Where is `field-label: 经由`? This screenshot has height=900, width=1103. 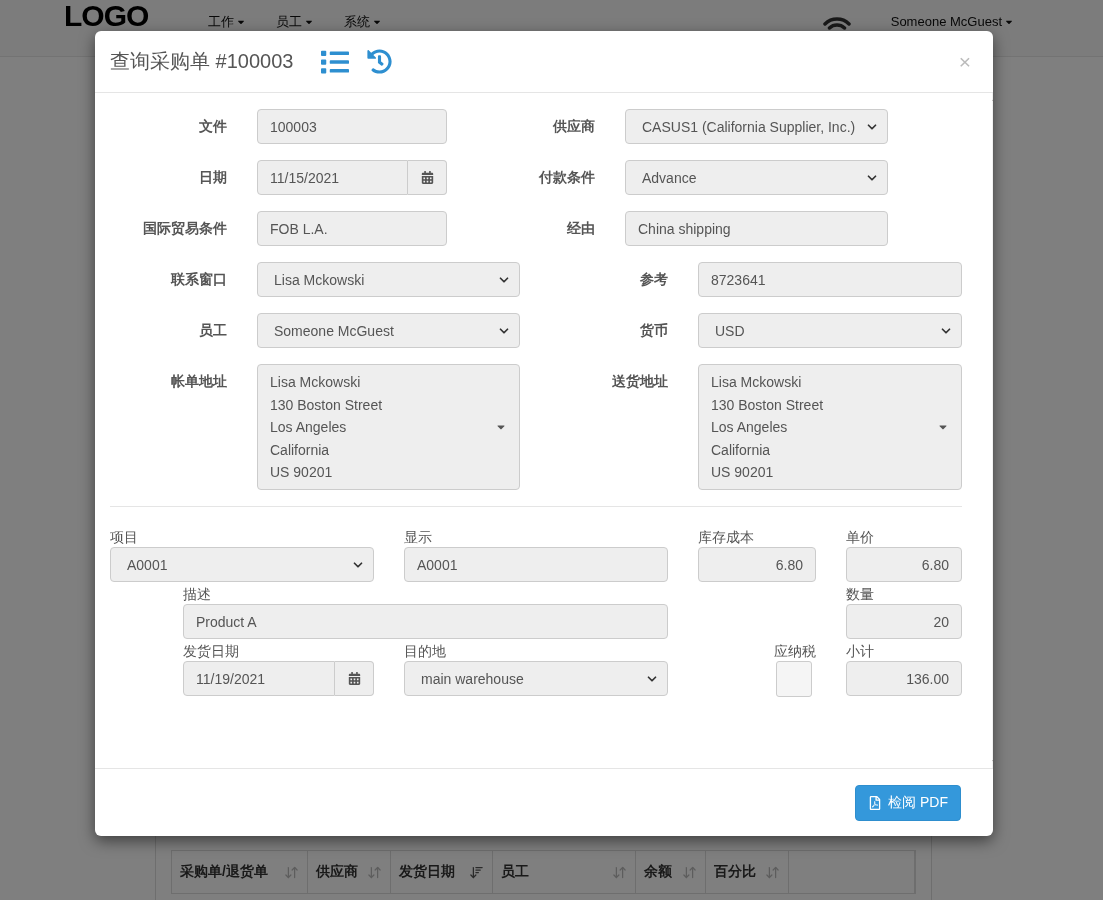
field-label: 经由 is located at coordinates (580, 228).